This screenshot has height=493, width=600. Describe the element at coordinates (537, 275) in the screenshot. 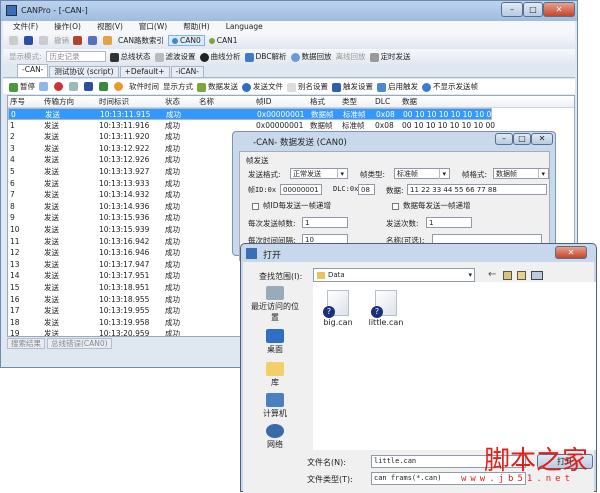

I see `view-menu-icon` at that location.